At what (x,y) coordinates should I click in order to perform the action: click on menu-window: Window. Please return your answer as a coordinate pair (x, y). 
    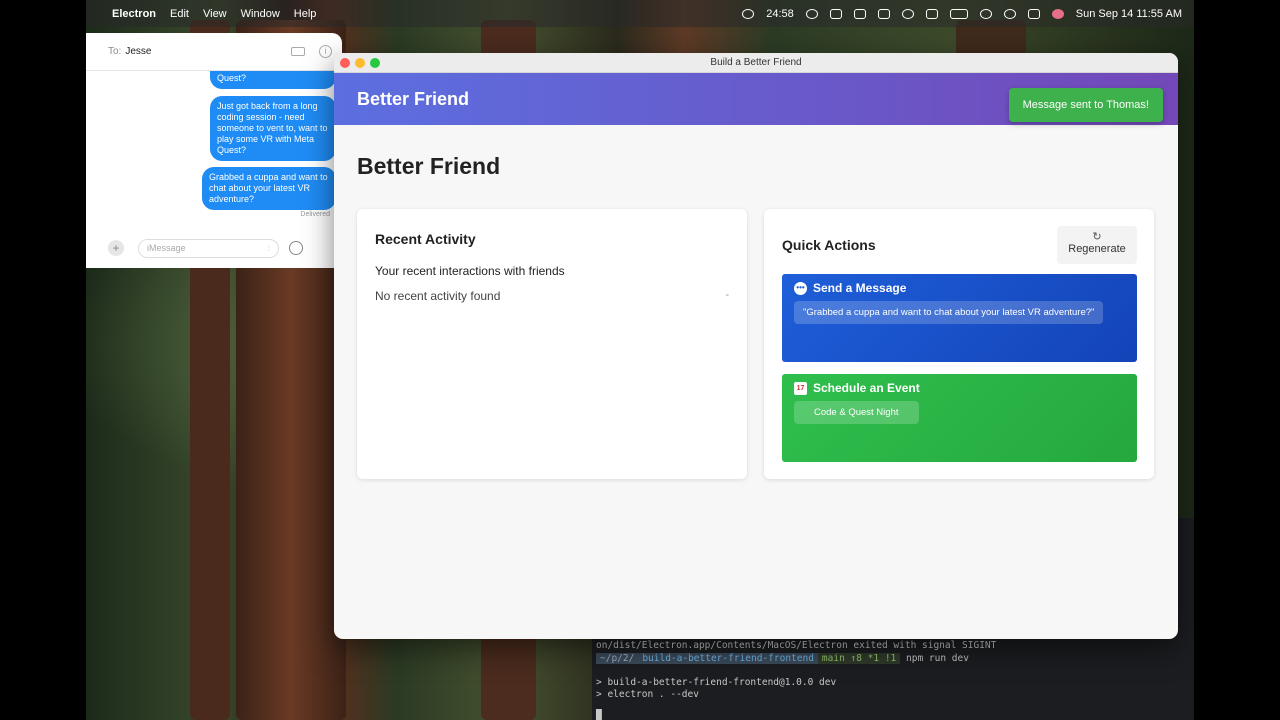
    Looking at the image, I should click on (260, 14).